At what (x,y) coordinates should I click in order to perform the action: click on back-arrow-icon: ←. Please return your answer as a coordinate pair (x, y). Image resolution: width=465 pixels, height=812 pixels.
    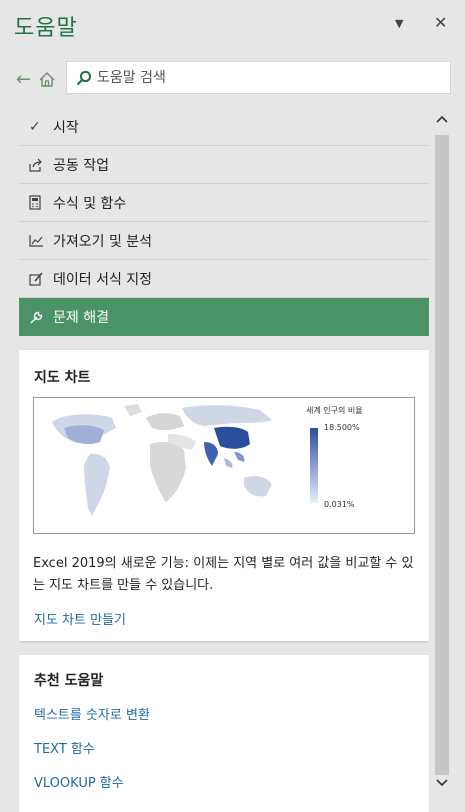
    Looking at the image, I should click on (23, 79).